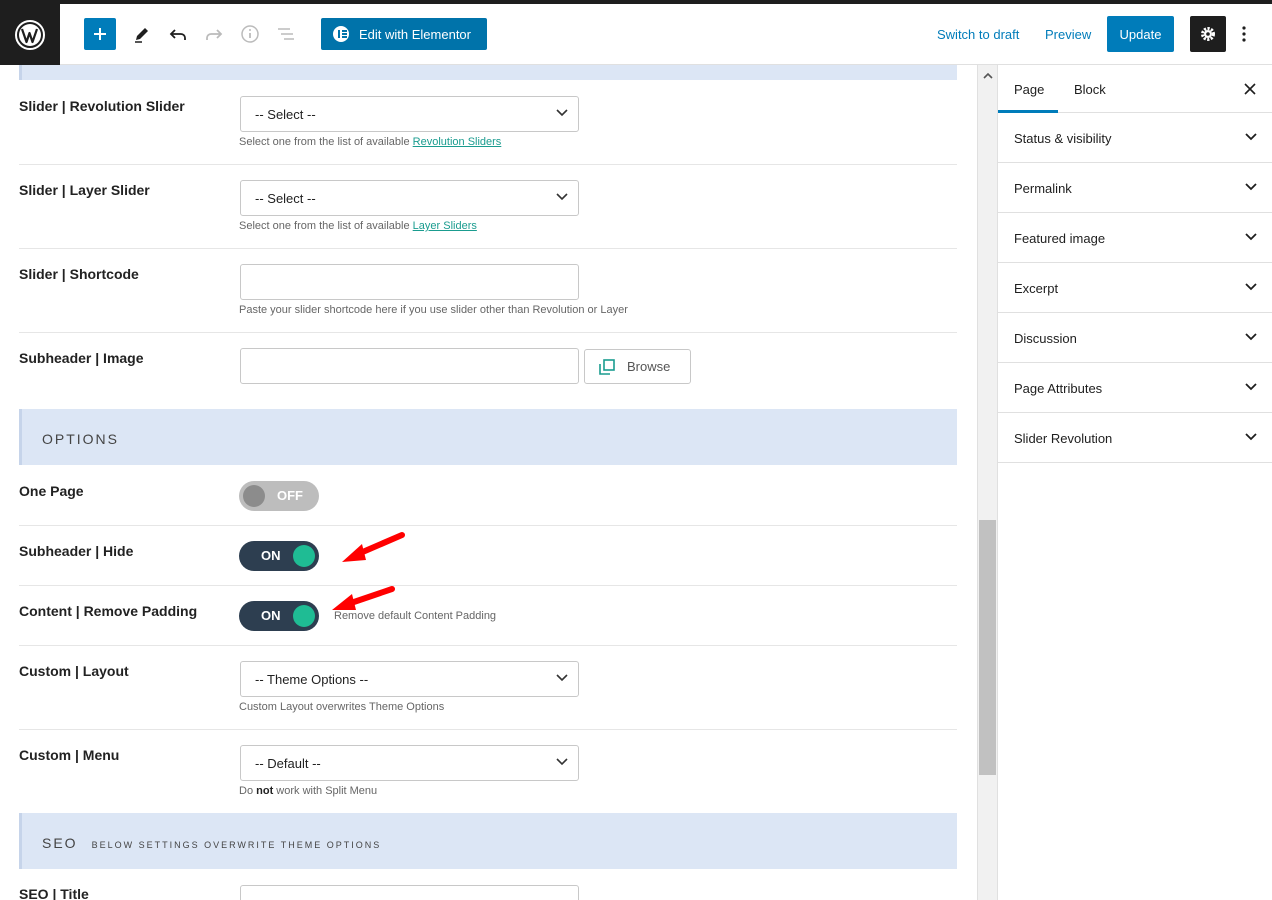 This screenshot has width=1272, height=900. Describe the element at coordinates (409, 892) in the screenshot. I see `seo-title-input` at that location.